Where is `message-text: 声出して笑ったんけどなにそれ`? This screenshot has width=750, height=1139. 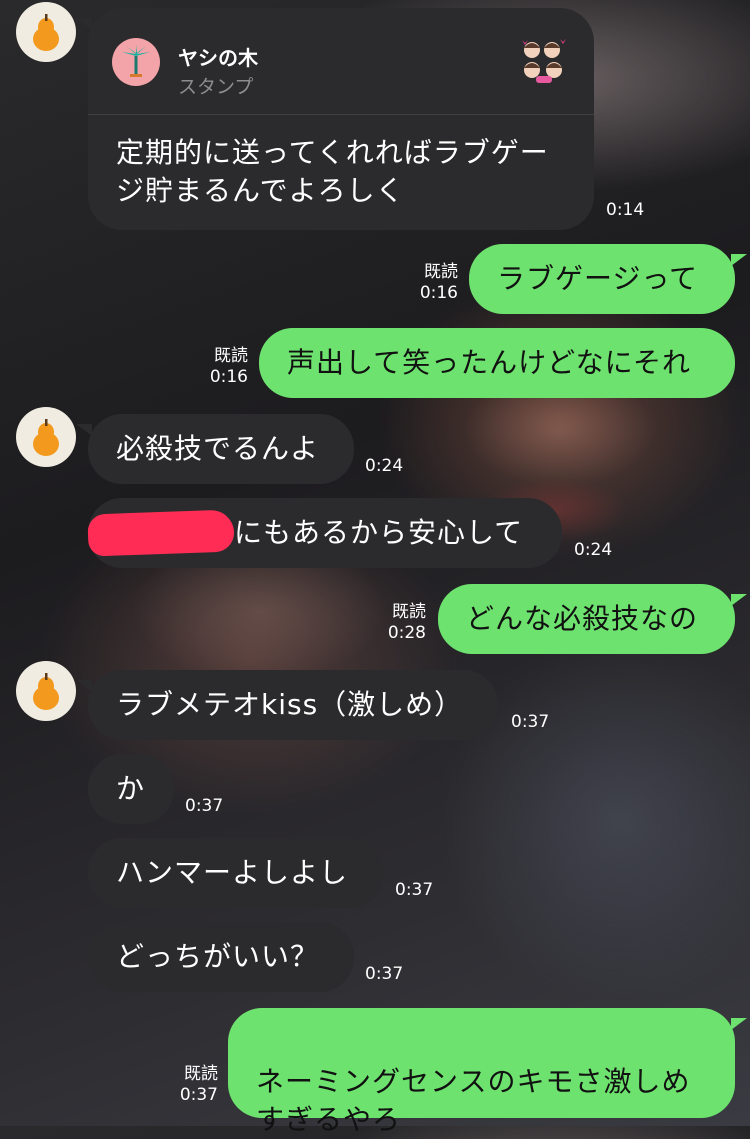
message-text: 声出して笑ったんけどなにそれ is located at coordinates (489, 362).